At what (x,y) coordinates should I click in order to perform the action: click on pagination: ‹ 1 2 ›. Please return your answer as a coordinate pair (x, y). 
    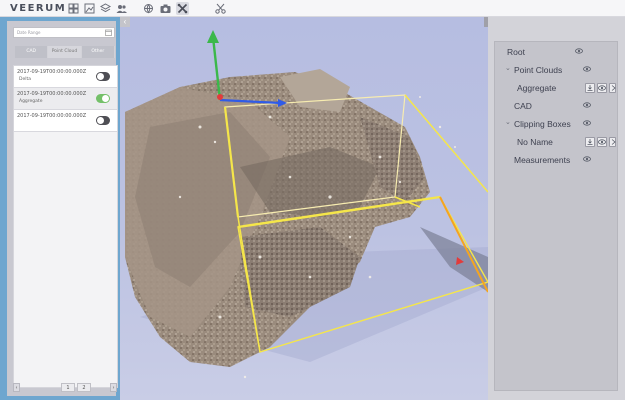
    Looking at the image, I should click on (65, 388).